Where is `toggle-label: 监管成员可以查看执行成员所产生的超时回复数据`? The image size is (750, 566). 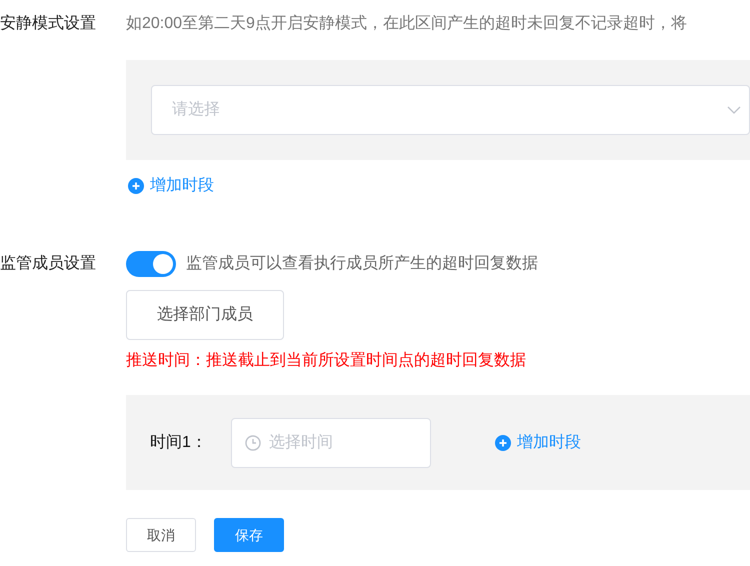
toggle-label: 监管成员可以查看执行成员所产生的超时回复数据 is located at coordinates (362, 264).